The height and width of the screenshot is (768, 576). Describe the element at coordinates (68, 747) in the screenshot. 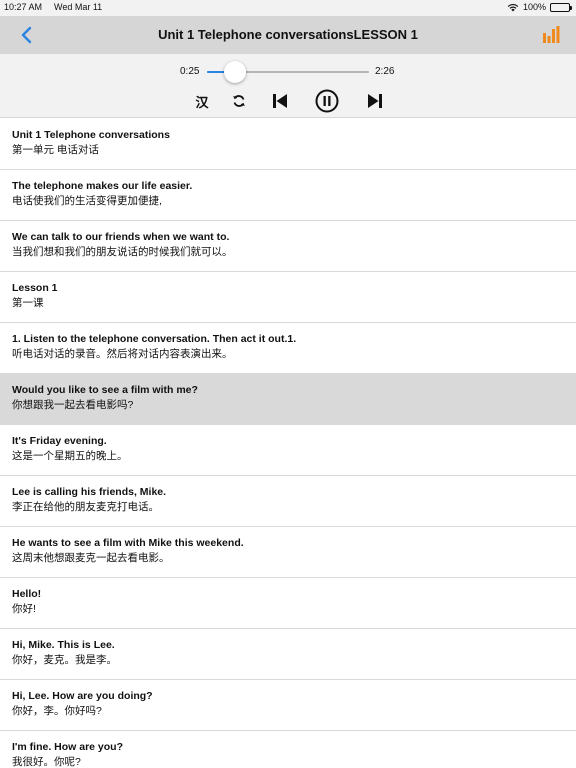

I see `sentence-english: I'm fine. How are you?` at that location.